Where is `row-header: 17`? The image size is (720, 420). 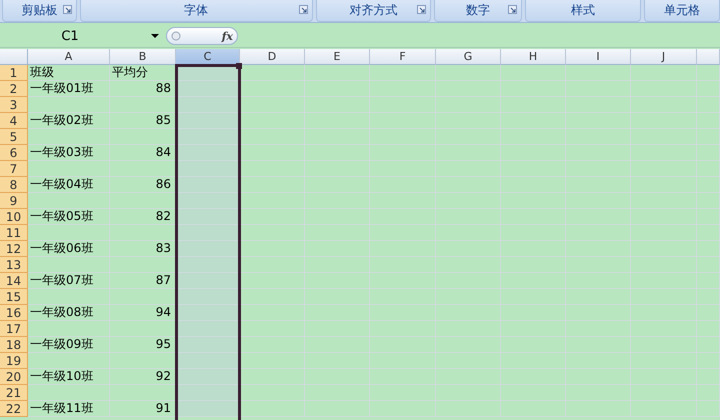 row-header: 17 is located at coordinates (14, 329).